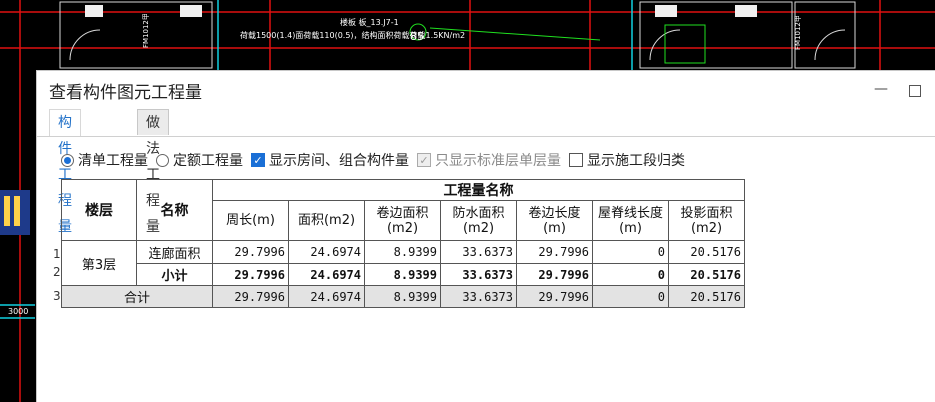  I want to click on cell-name: 连廊面积, so click(174, 252).